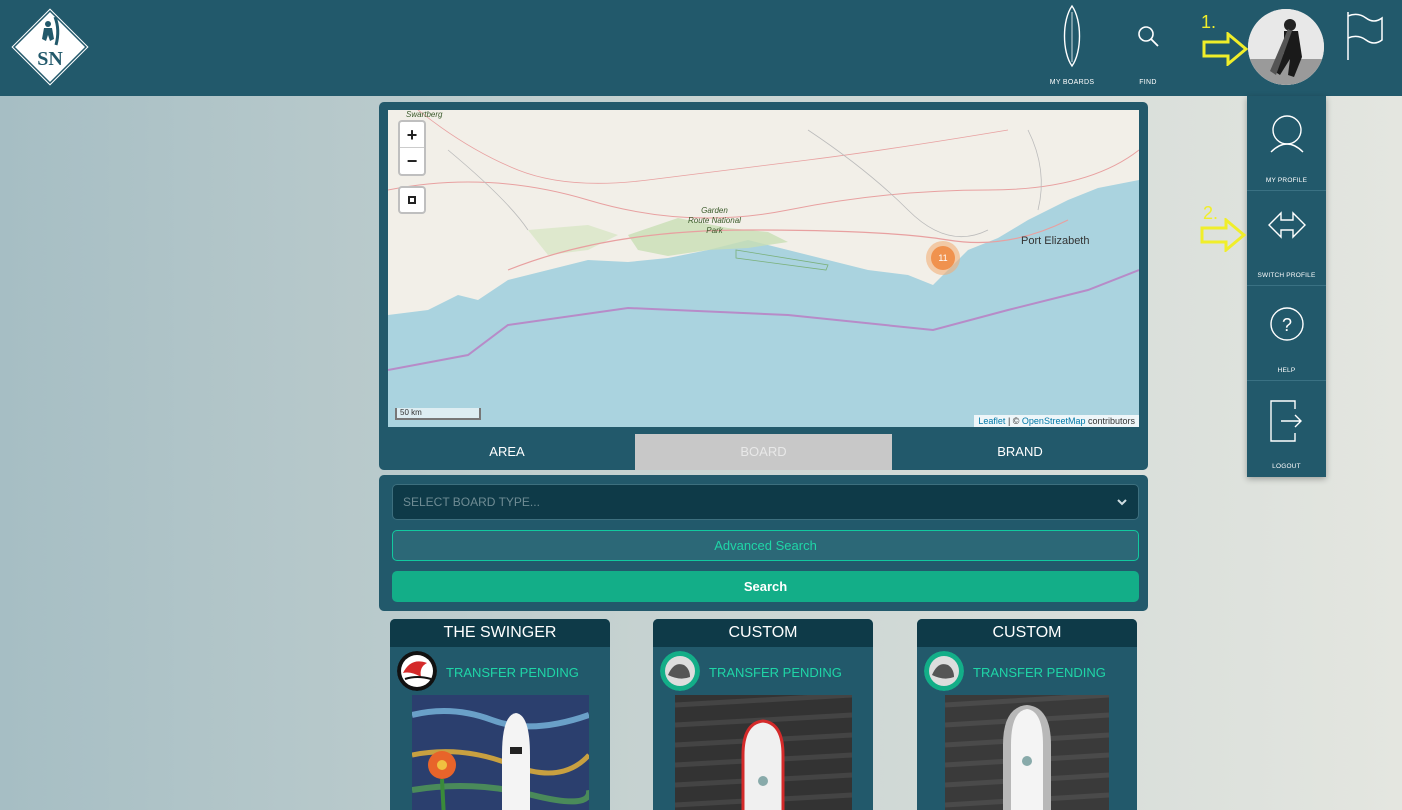 The width and height of the screenshot is (1402, 810). Describe the element at coordinates (1286, 180) in the screenshot. I see `menu-item-label: MY PROFILE` at that location.